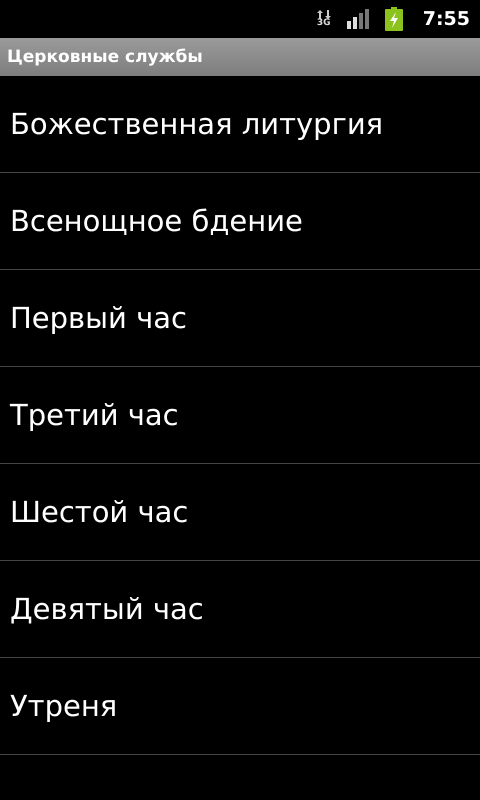 The height and width of the screenshot is (800, 480). Describe the element at coordinates (240, 221) in the screenshot. I see `list-item: Всенощное бдение` at that location.